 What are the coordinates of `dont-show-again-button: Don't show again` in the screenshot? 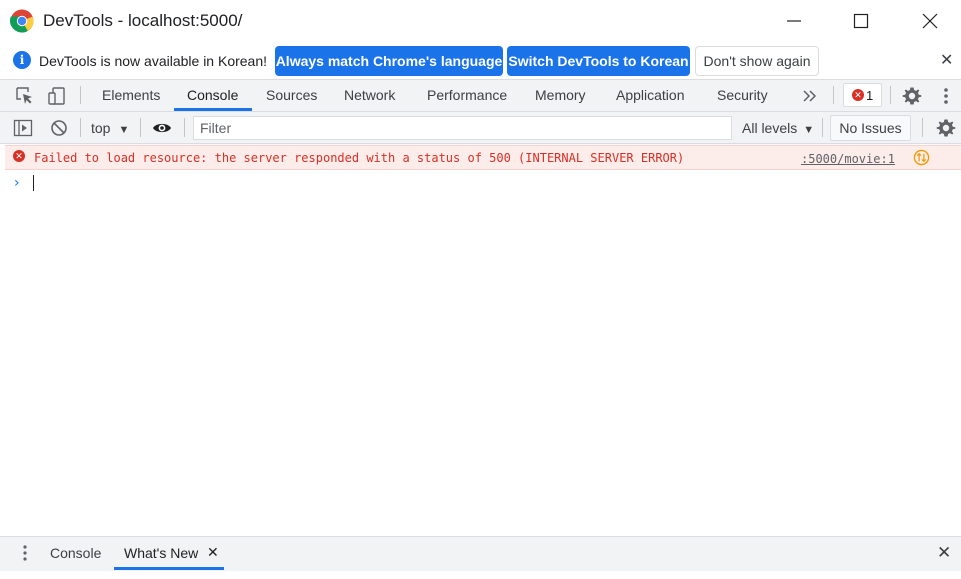 It's located at (757, 61).